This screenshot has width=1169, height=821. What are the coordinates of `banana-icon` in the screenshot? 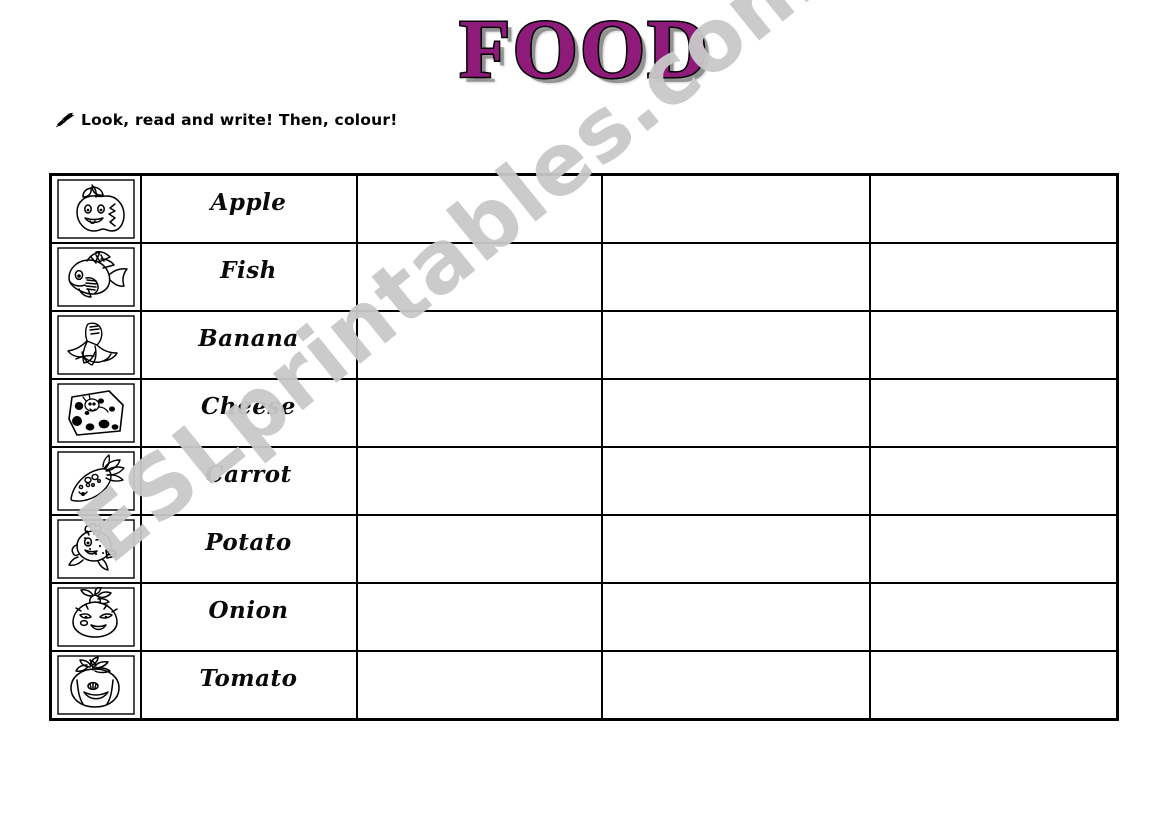 It's located at (96, 345).